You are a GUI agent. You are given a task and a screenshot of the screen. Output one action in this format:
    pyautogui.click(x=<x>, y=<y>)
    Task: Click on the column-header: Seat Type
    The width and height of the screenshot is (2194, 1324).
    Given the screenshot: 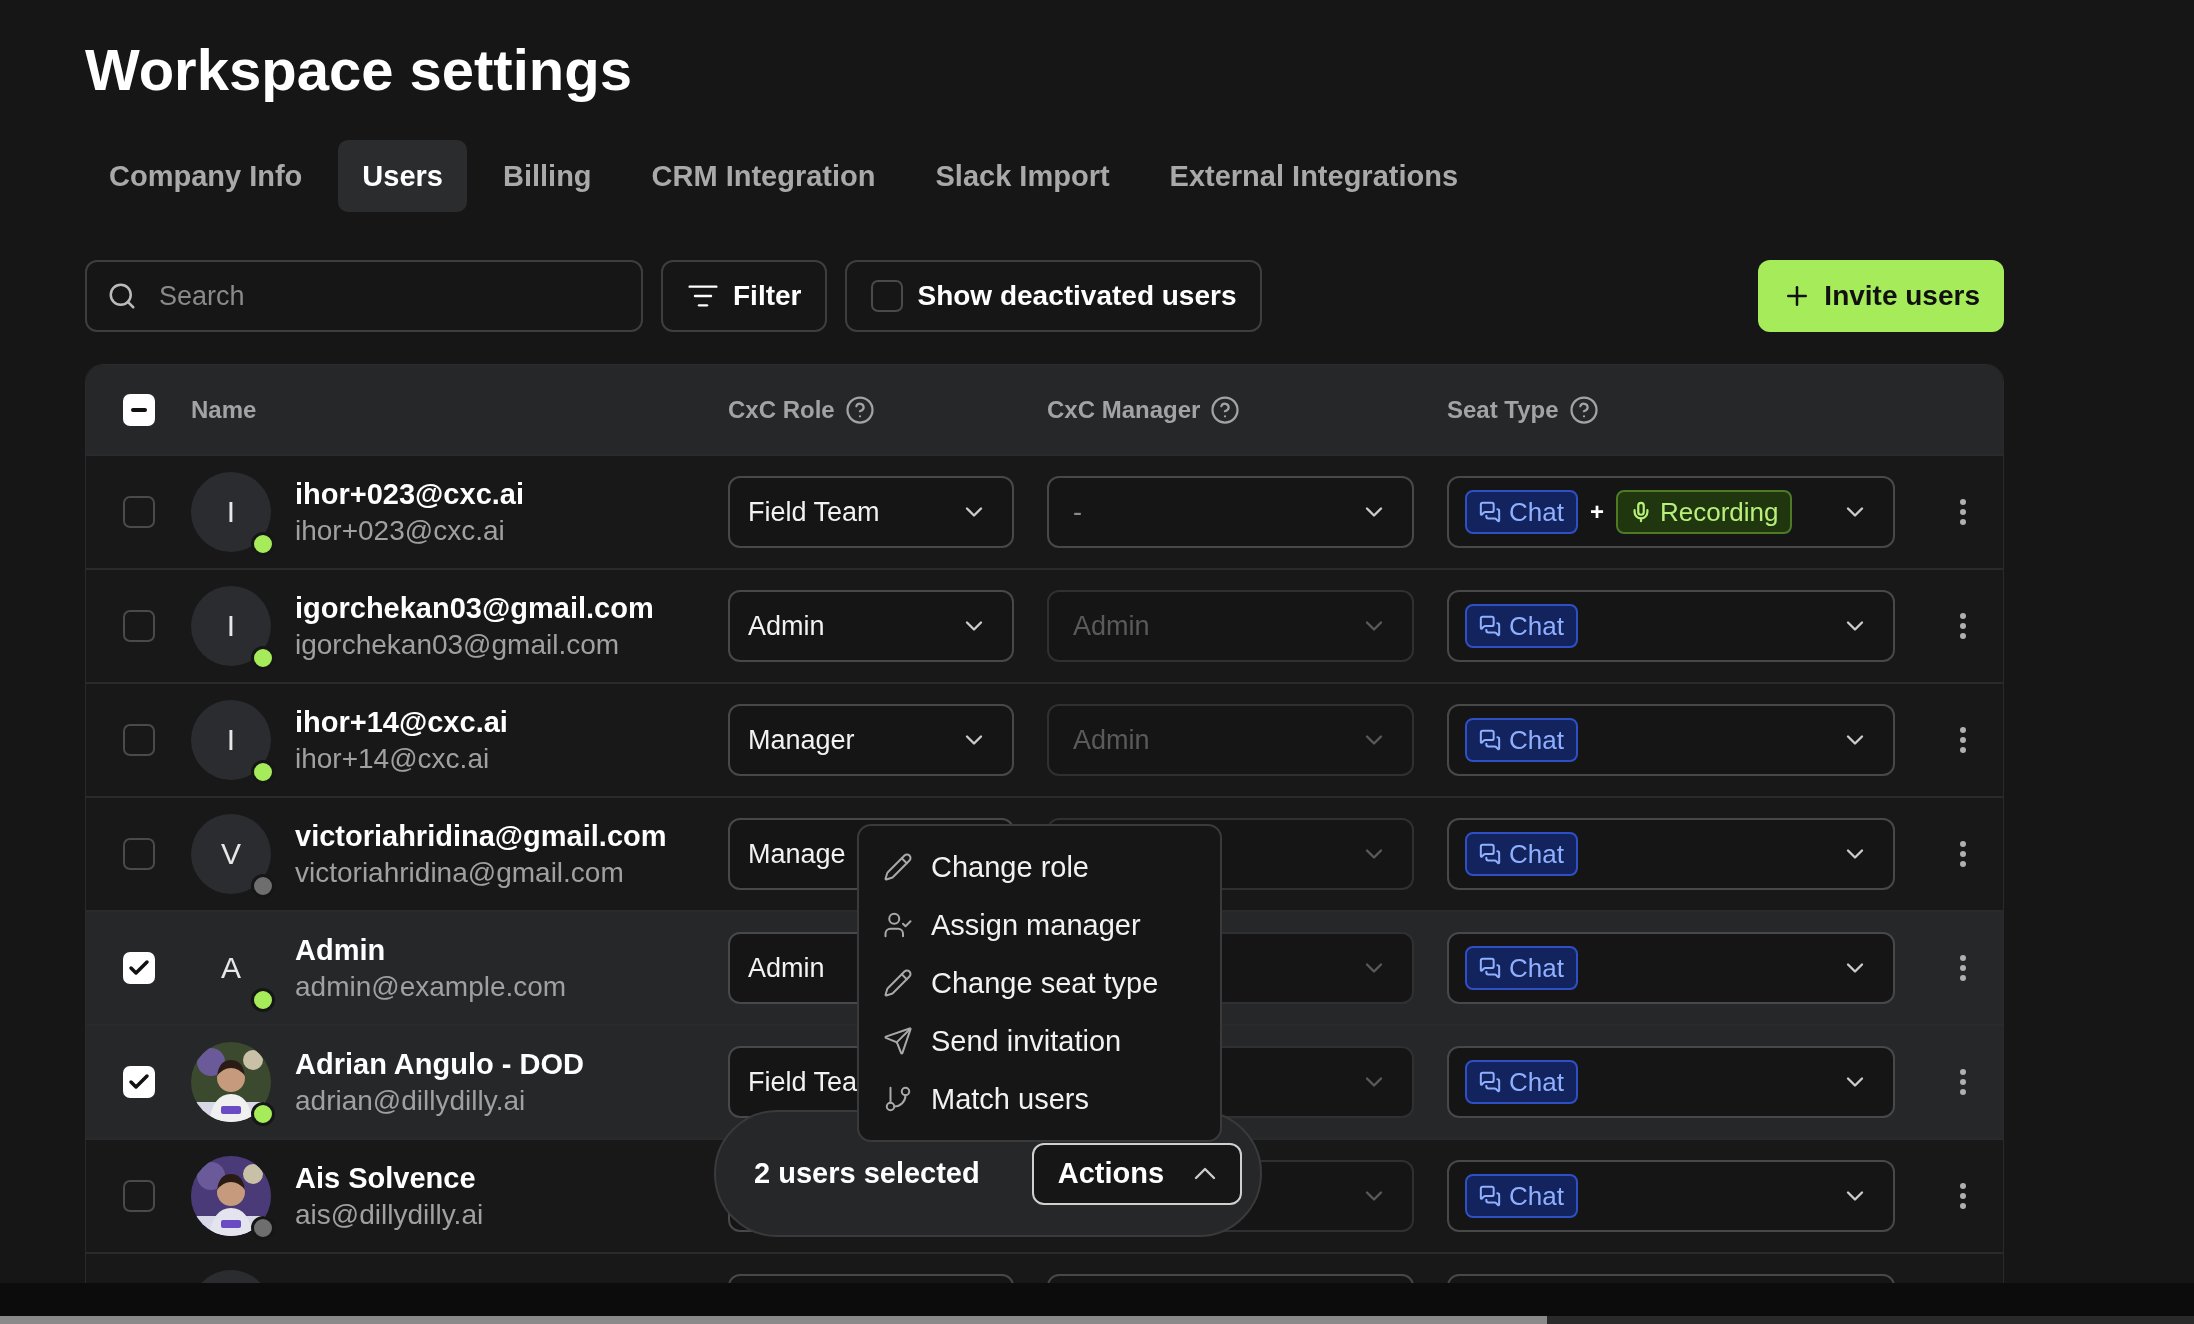 What is the action you would take?
    pyautogui.click(x=1503, y=409)
    